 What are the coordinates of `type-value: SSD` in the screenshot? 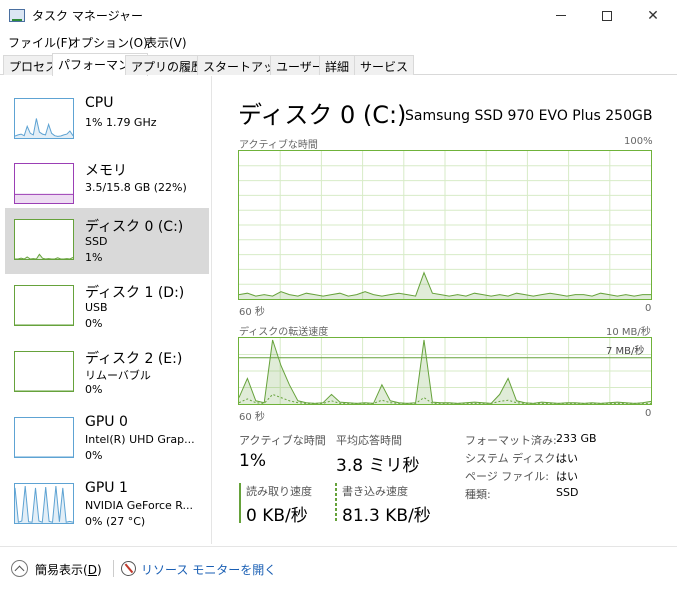 It's located at (567, 492).